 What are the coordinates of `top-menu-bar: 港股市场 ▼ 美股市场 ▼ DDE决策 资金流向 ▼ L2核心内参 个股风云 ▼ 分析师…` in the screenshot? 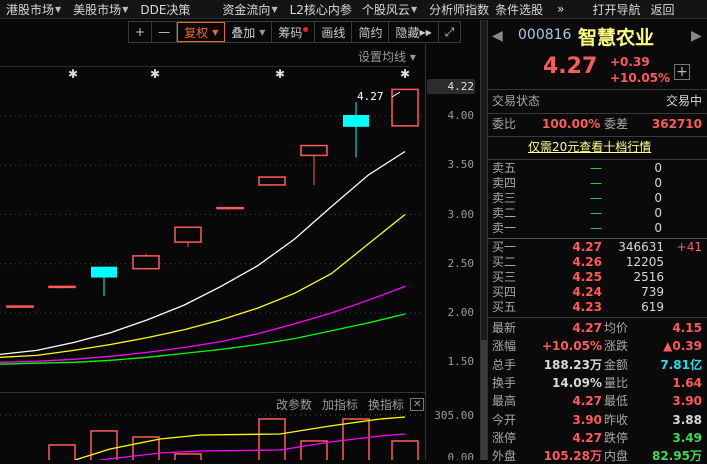 It's located at (353, 9).